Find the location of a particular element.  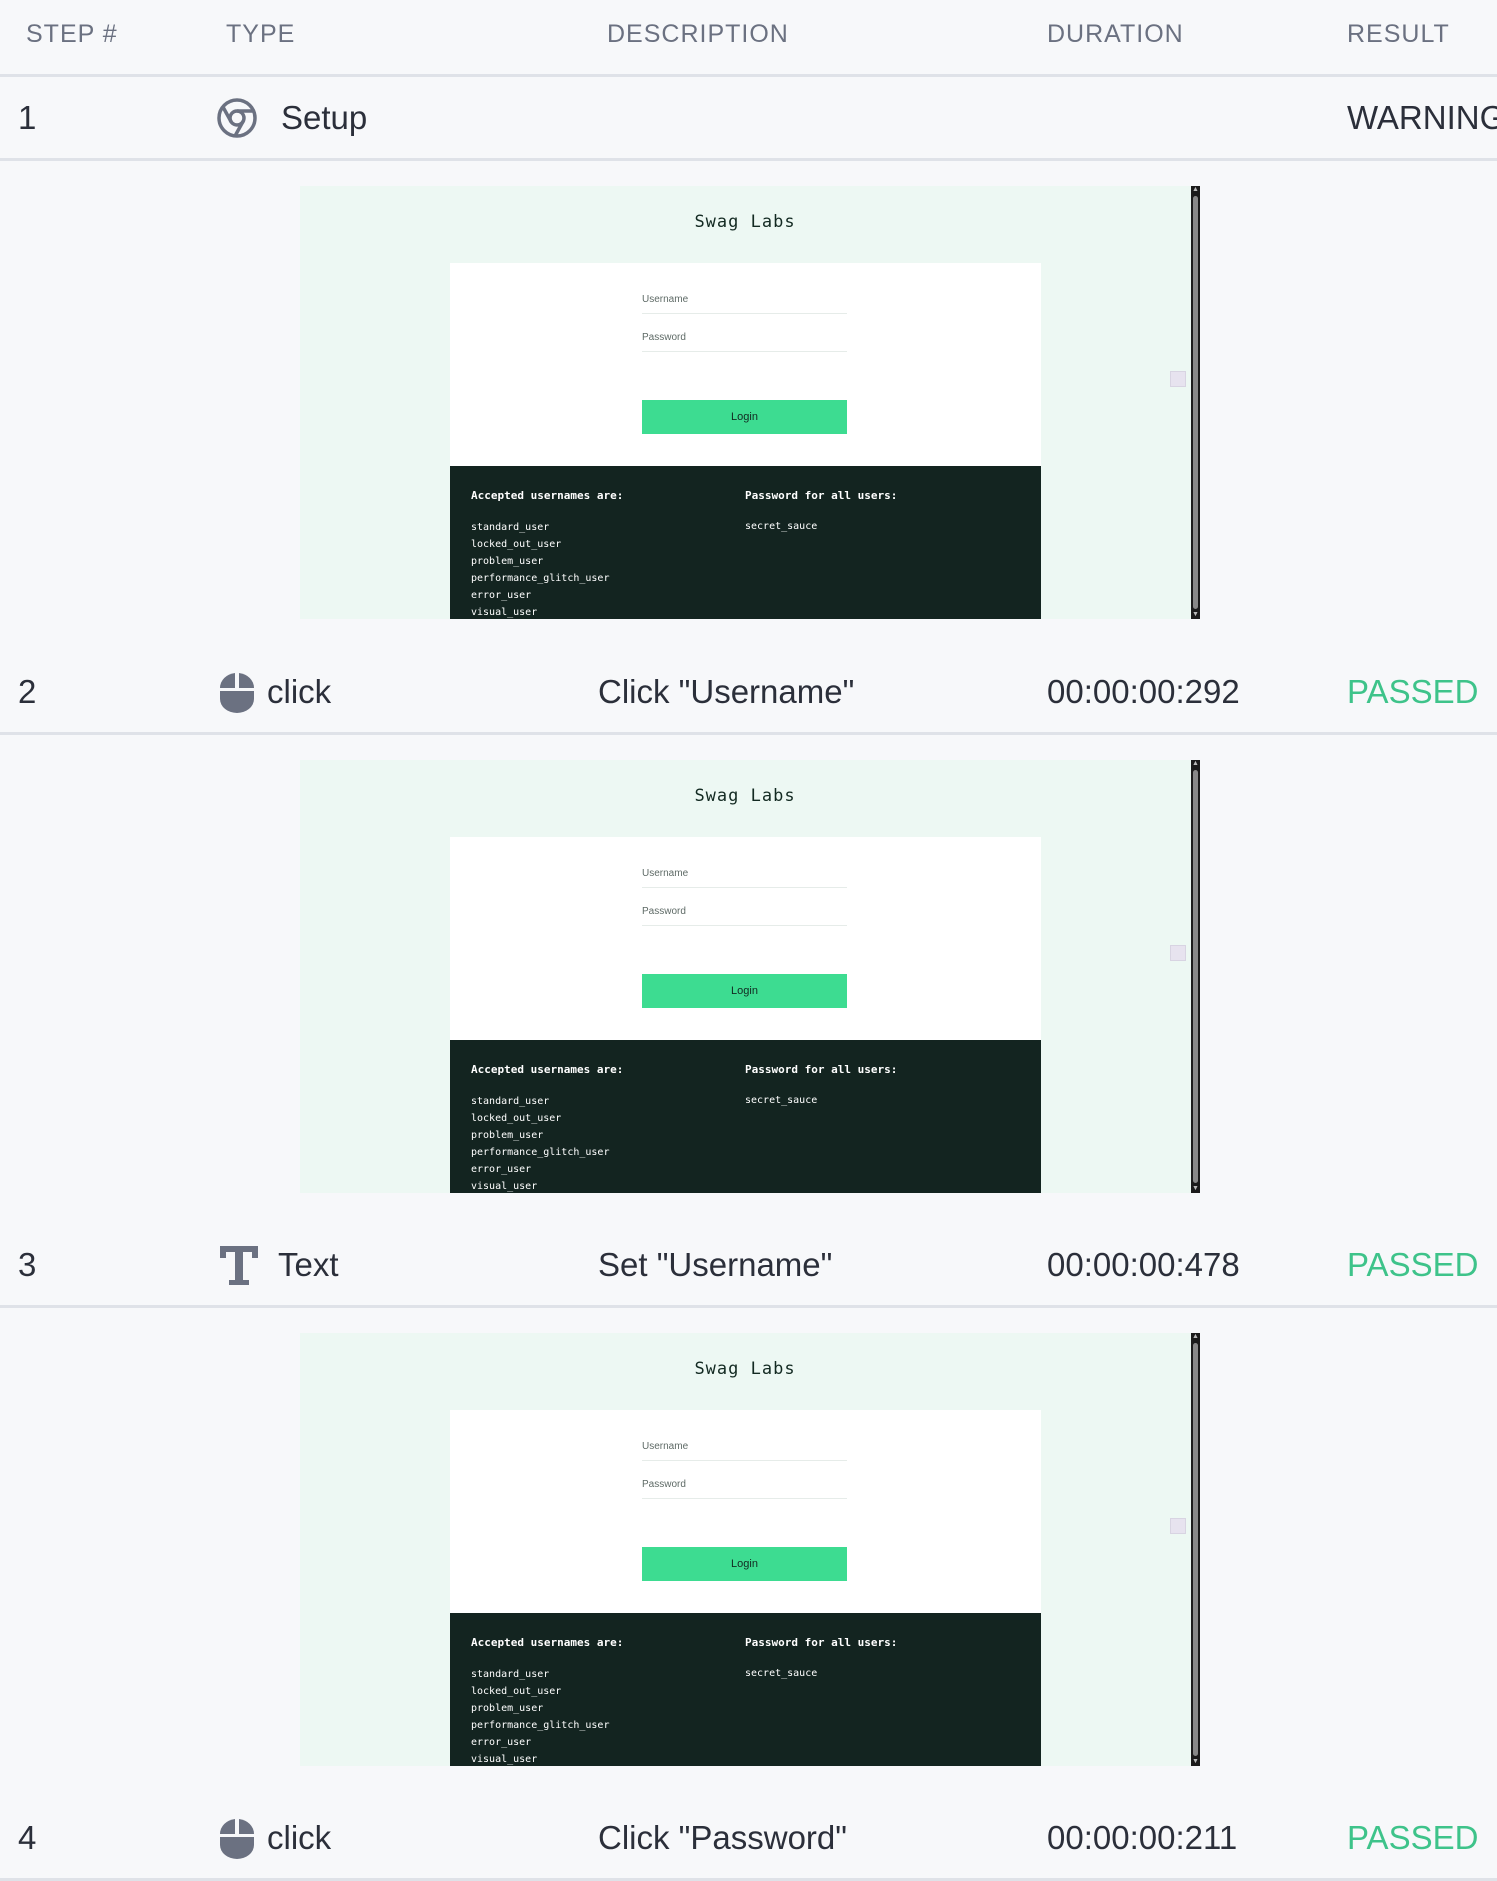

step-type: Text is located at coordinates (308, 1264).